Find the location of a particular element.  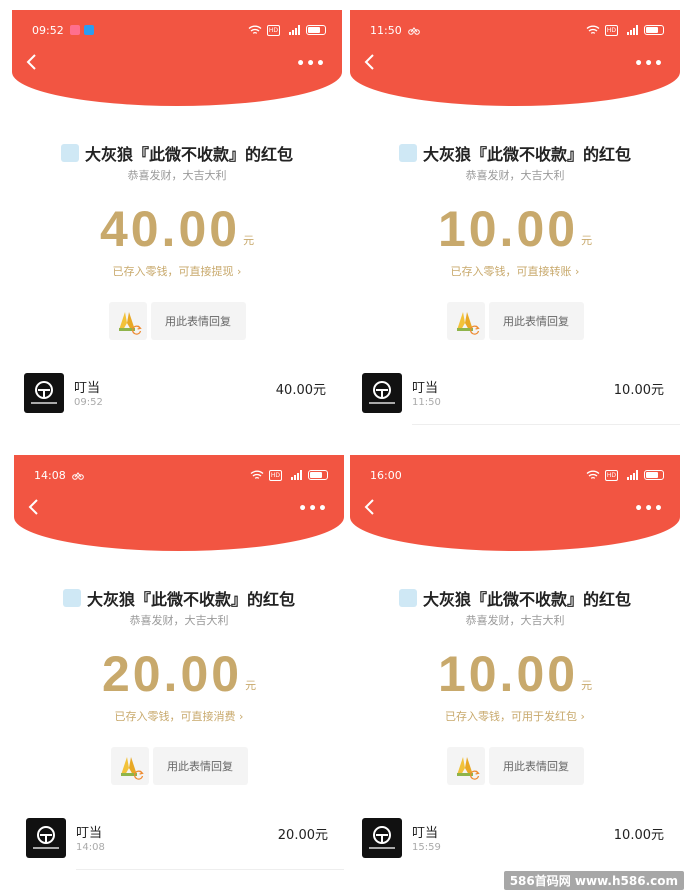

status-bar: 09:52 HD is located at coordinates (179, 30).